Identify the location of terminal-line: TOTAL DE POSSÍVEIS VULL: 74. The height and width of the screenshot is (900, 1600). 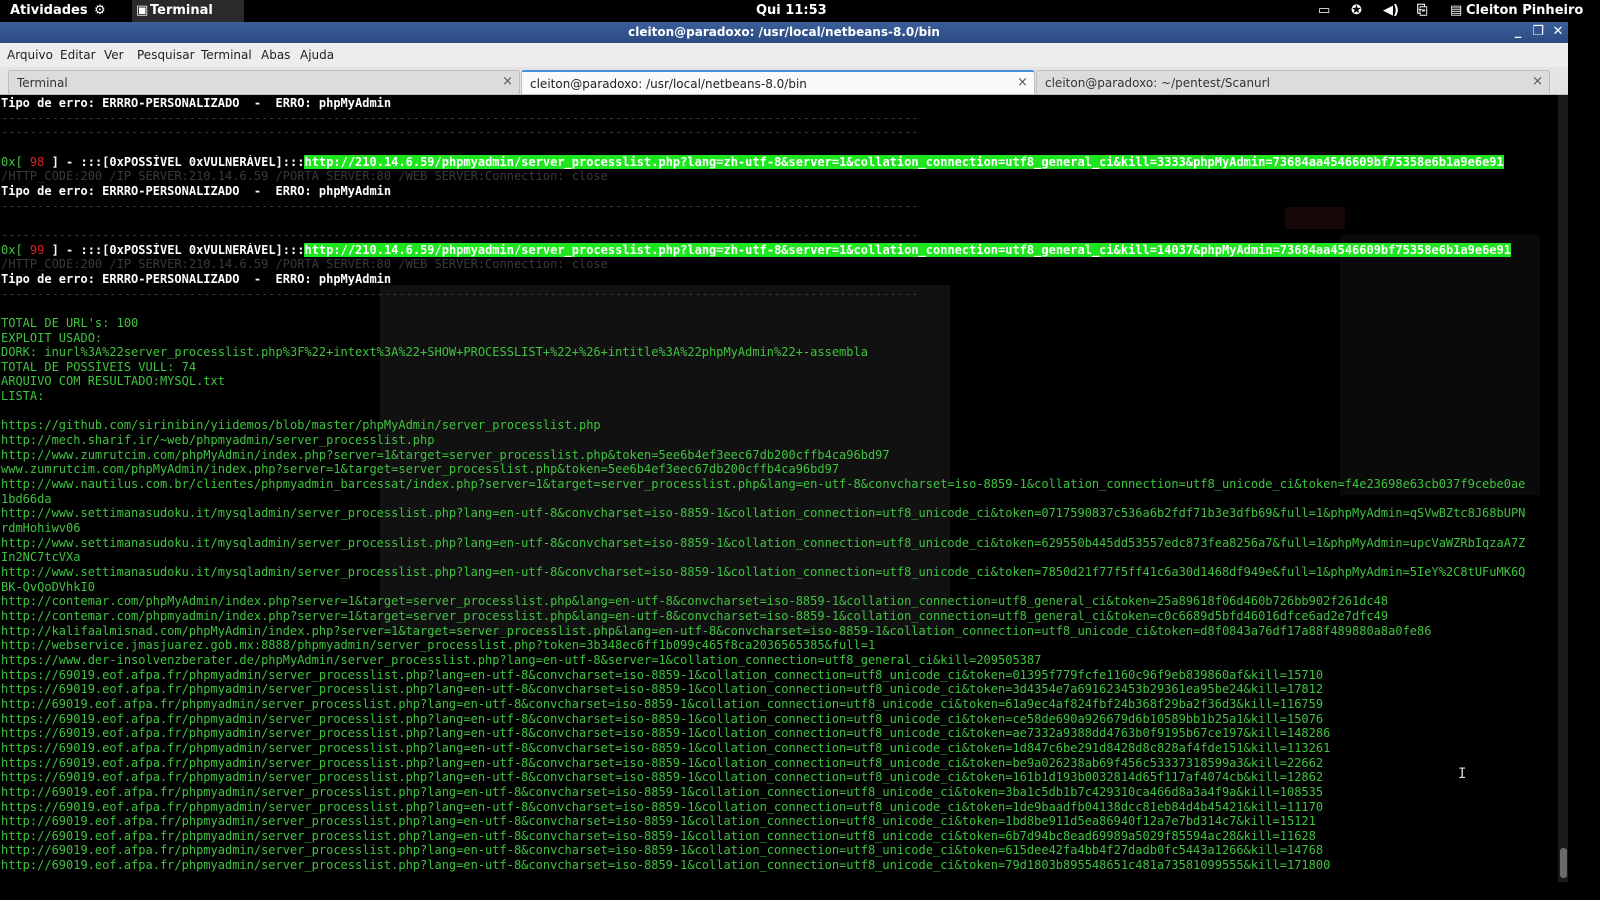
(99, 366).